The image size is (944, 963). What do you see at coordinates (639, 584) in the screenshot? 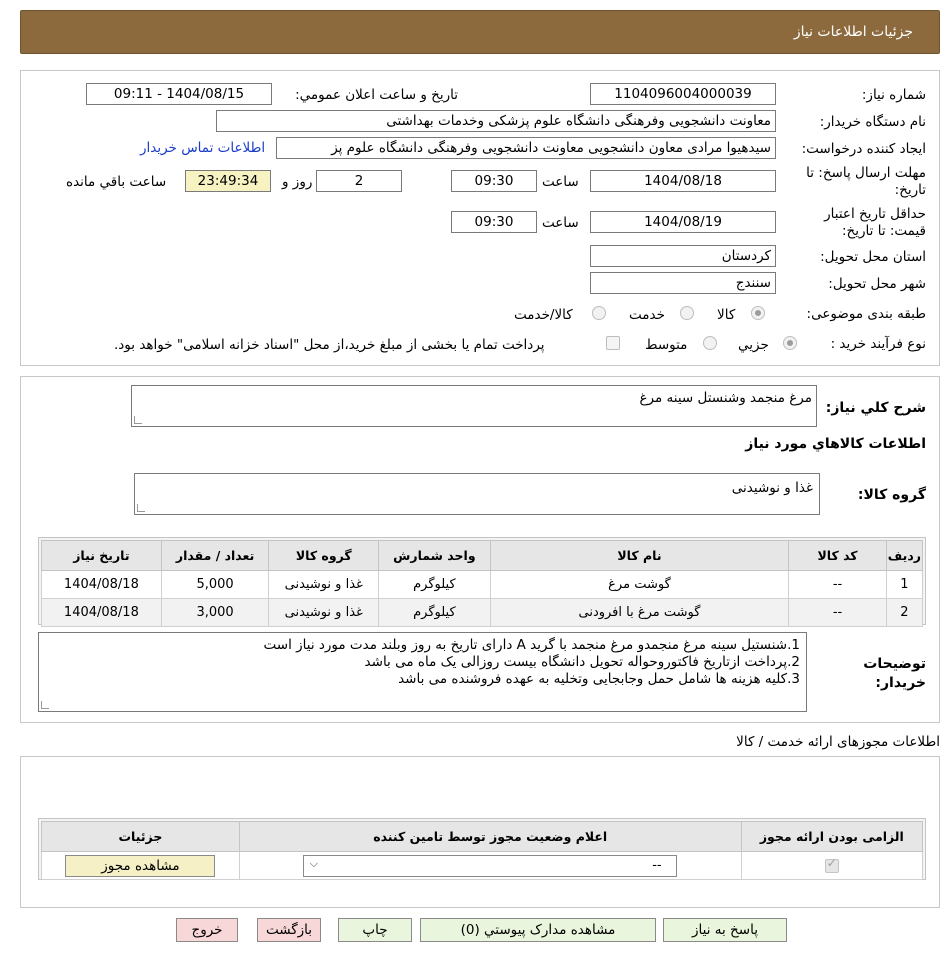
I see `cell-name: گوشت مرغ` at bounding box center [639, 584].